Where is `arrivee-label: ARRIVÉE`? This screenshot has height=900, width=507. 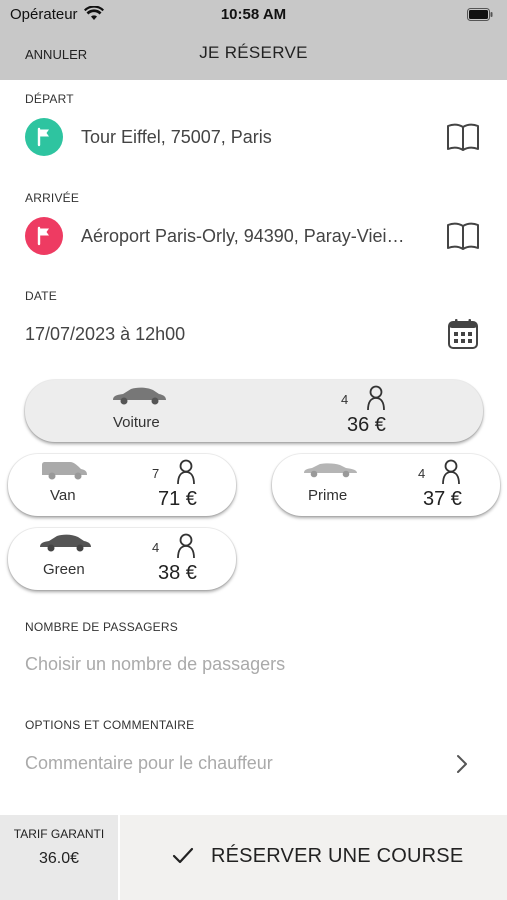
arrivee-label: ARRIVÉE is located at coordinates (52, 198).